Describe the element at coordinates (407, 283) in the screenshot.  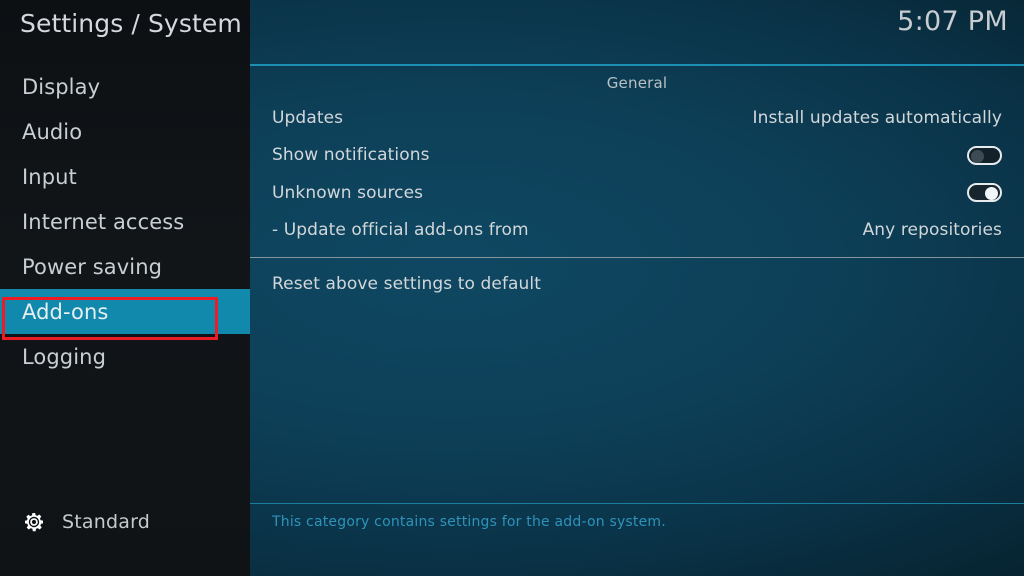
I see `setting-label: Reset above settings to default` at that location.